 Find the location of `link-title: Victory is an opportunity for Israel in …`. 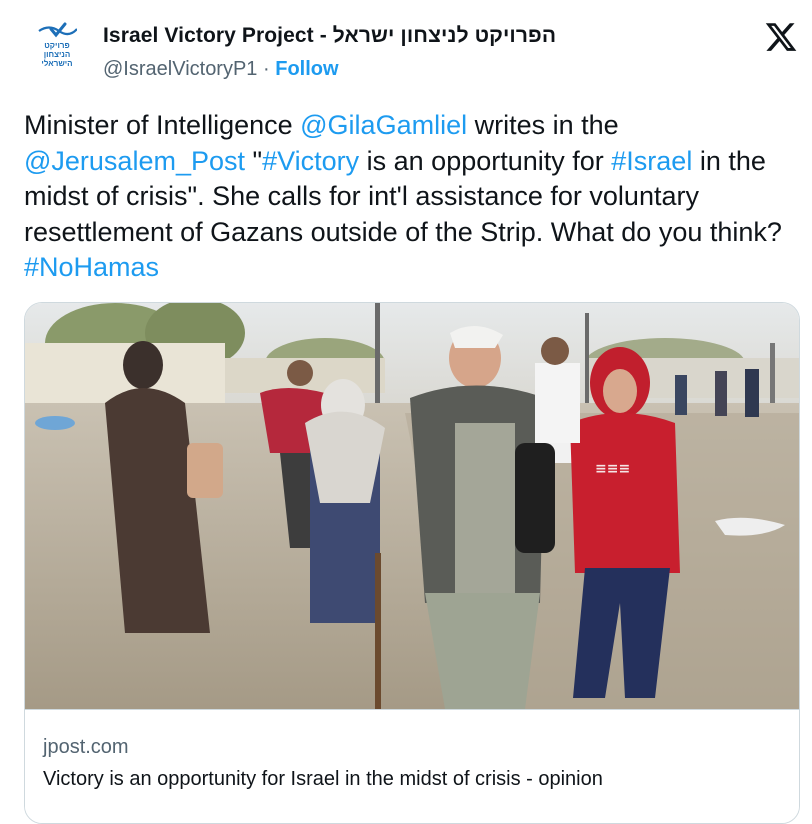

link-title: Victory is an opportunity for Israel in … is located at coordinates (323, 779).